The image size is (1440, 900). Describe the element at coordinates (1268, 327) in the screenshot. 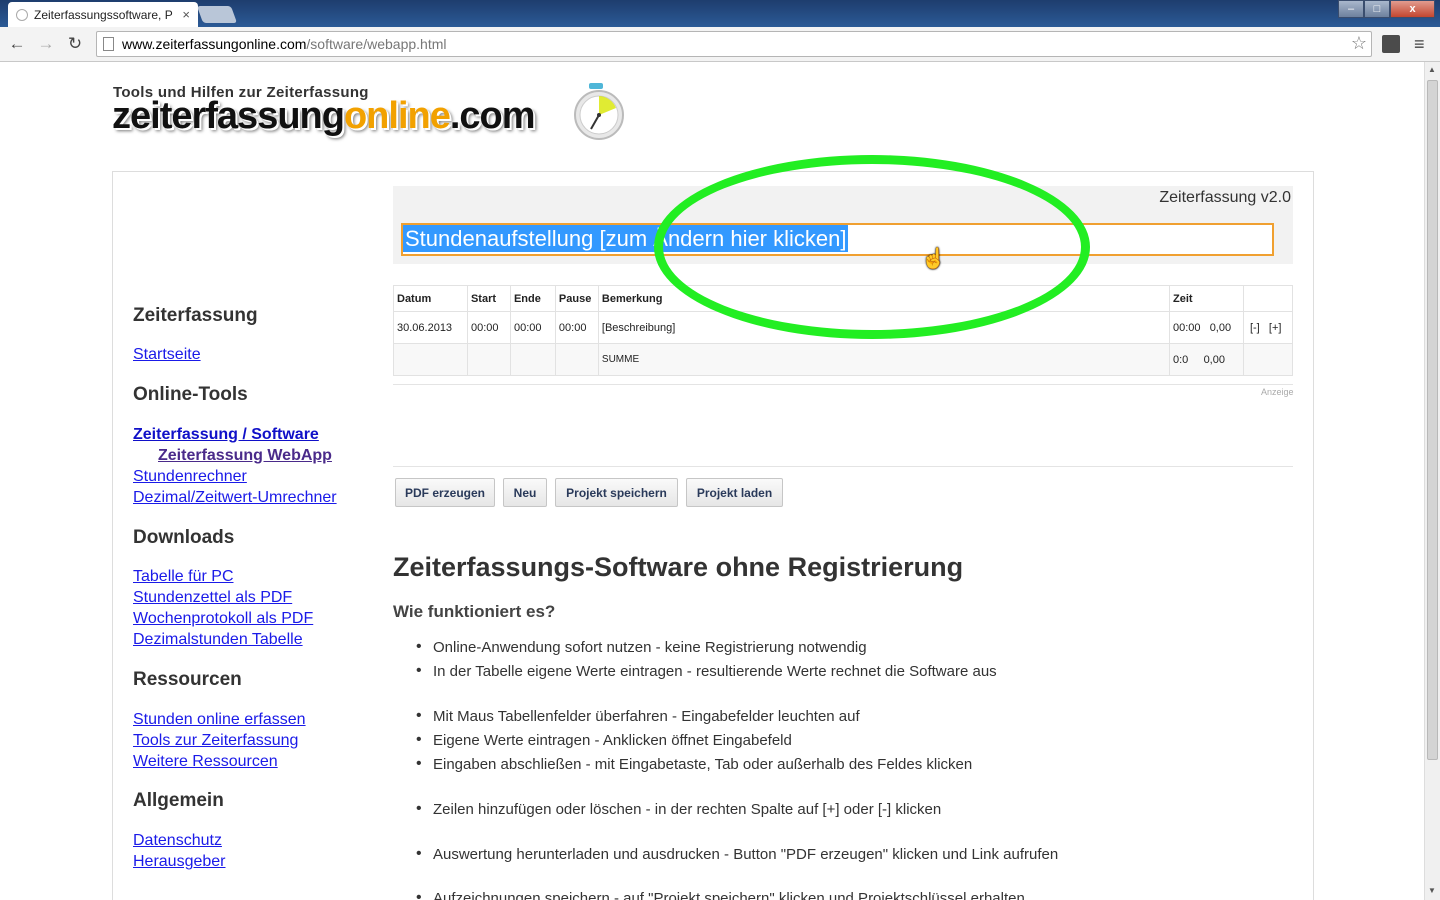

I see `cell-actions: [-] [+]` at that location.